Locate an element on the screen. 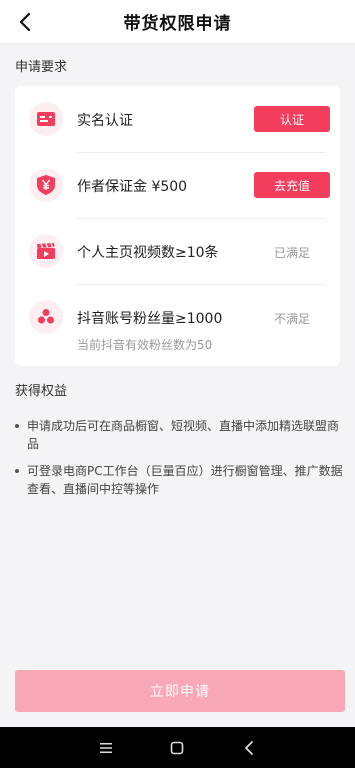 The height and width of the screenshot is (768, 355). requirement-deposit: 作者保证金 ¥500 去充值 is located at coordinates (177, 185).